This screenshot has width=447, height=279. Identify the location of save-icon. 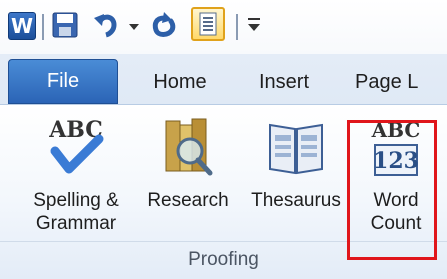
(65, 25).